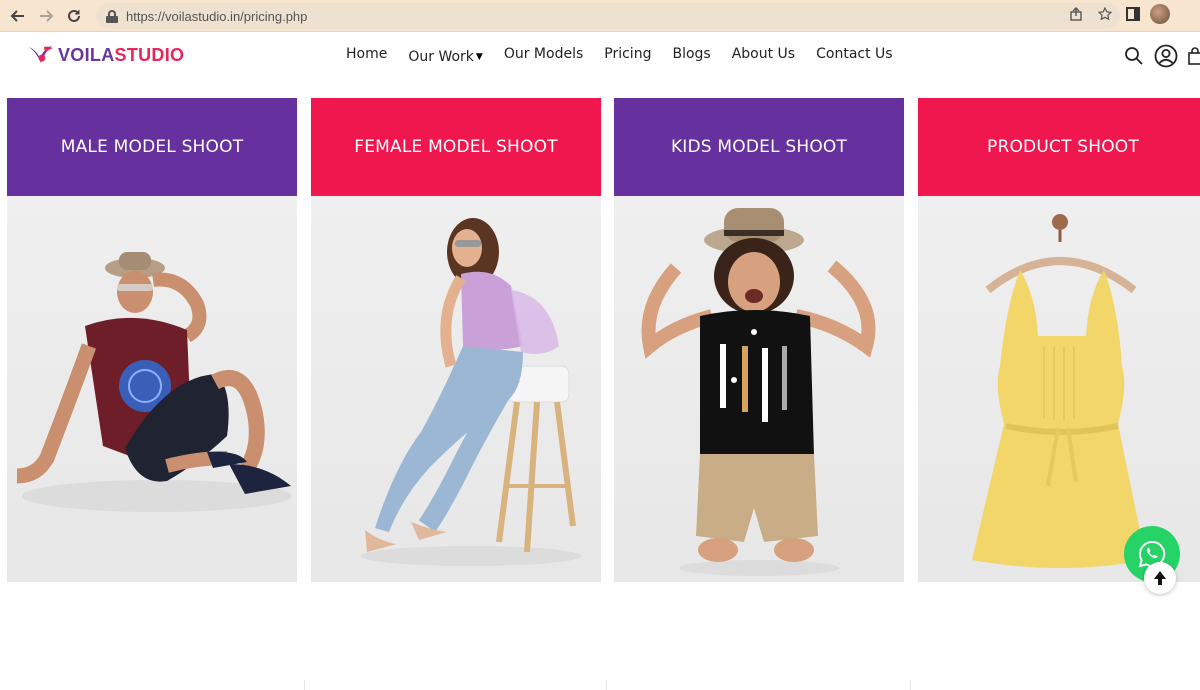  I want to click on site-logo: VOILA STUDIO, so click(106, 55).